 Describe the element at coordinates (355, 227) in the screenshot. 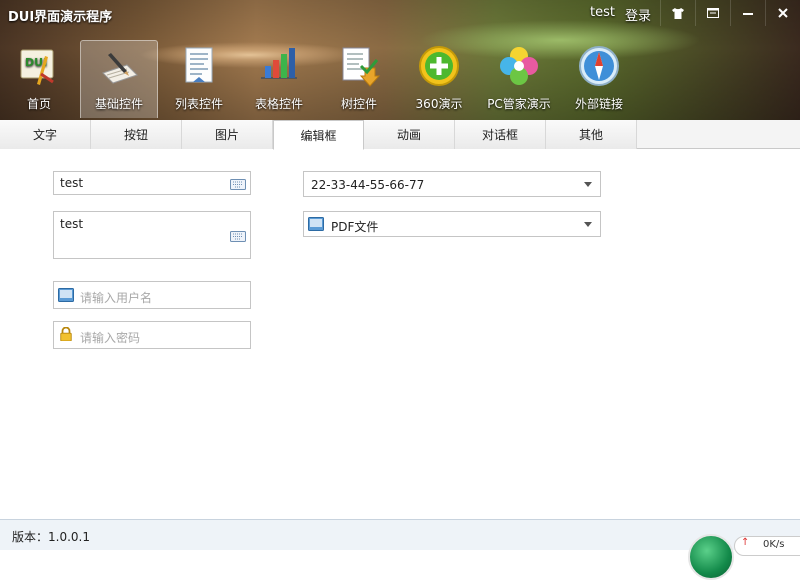

I see `file-type-value: PDF文件` at that location.